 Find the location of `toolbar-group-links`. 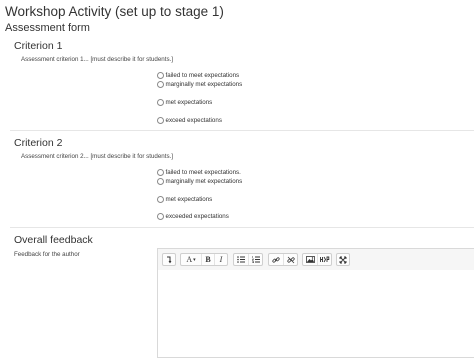

toolbar-group-links is located at coordinates (283, 259).